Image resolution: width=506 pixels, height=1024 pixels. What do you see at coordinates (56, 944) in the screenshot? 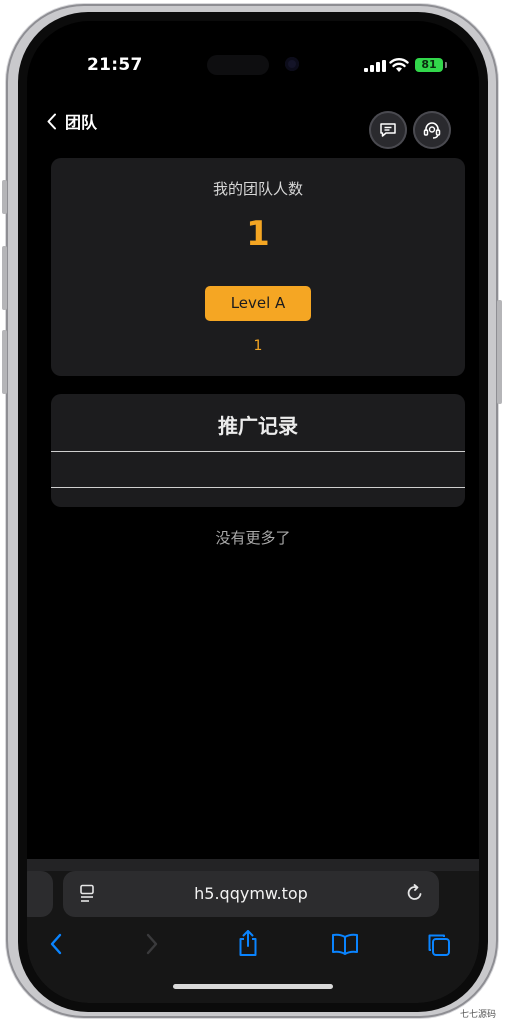
I see `browser-back-icon` at bounding box center [56, 944].